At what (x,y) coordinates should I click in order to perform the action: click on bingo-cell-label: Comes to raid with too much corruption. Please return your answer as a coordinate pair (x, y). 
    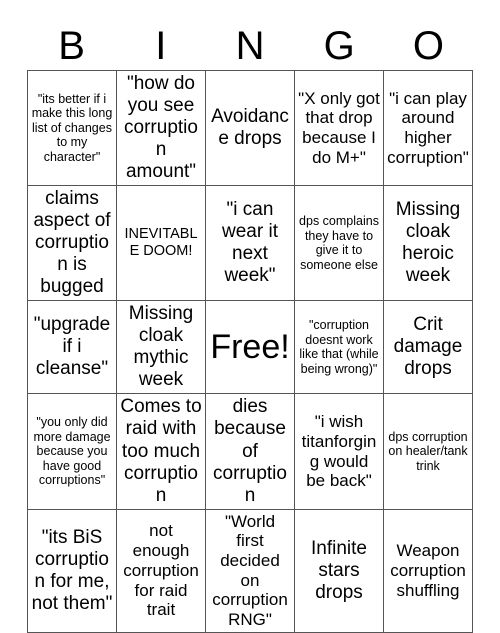
    Looking at the image, I should click on (161, 451).